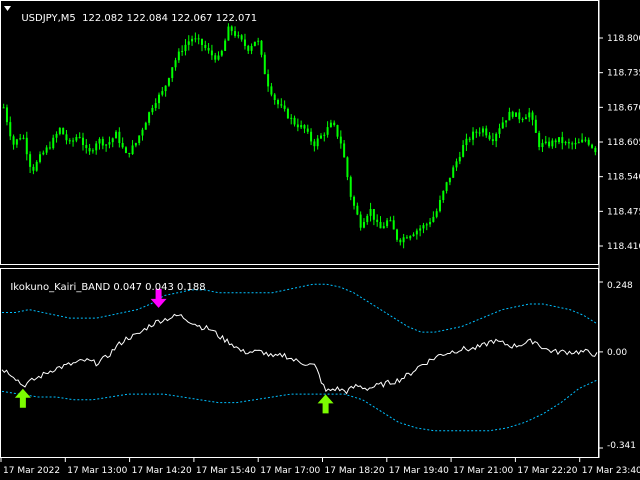 The height and width of the screenshot is (480, 640). Describe the element at coordinates (623, 108) in the screenshot. I see `price-tick-label: 118.670` at that location.